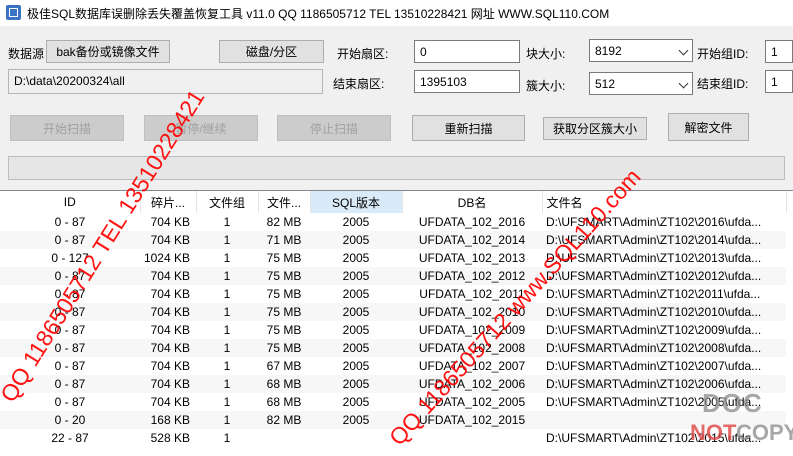 This screenshot has width=793, height=456. I want to click on cluster-size-select: 512, so click(641, 83).